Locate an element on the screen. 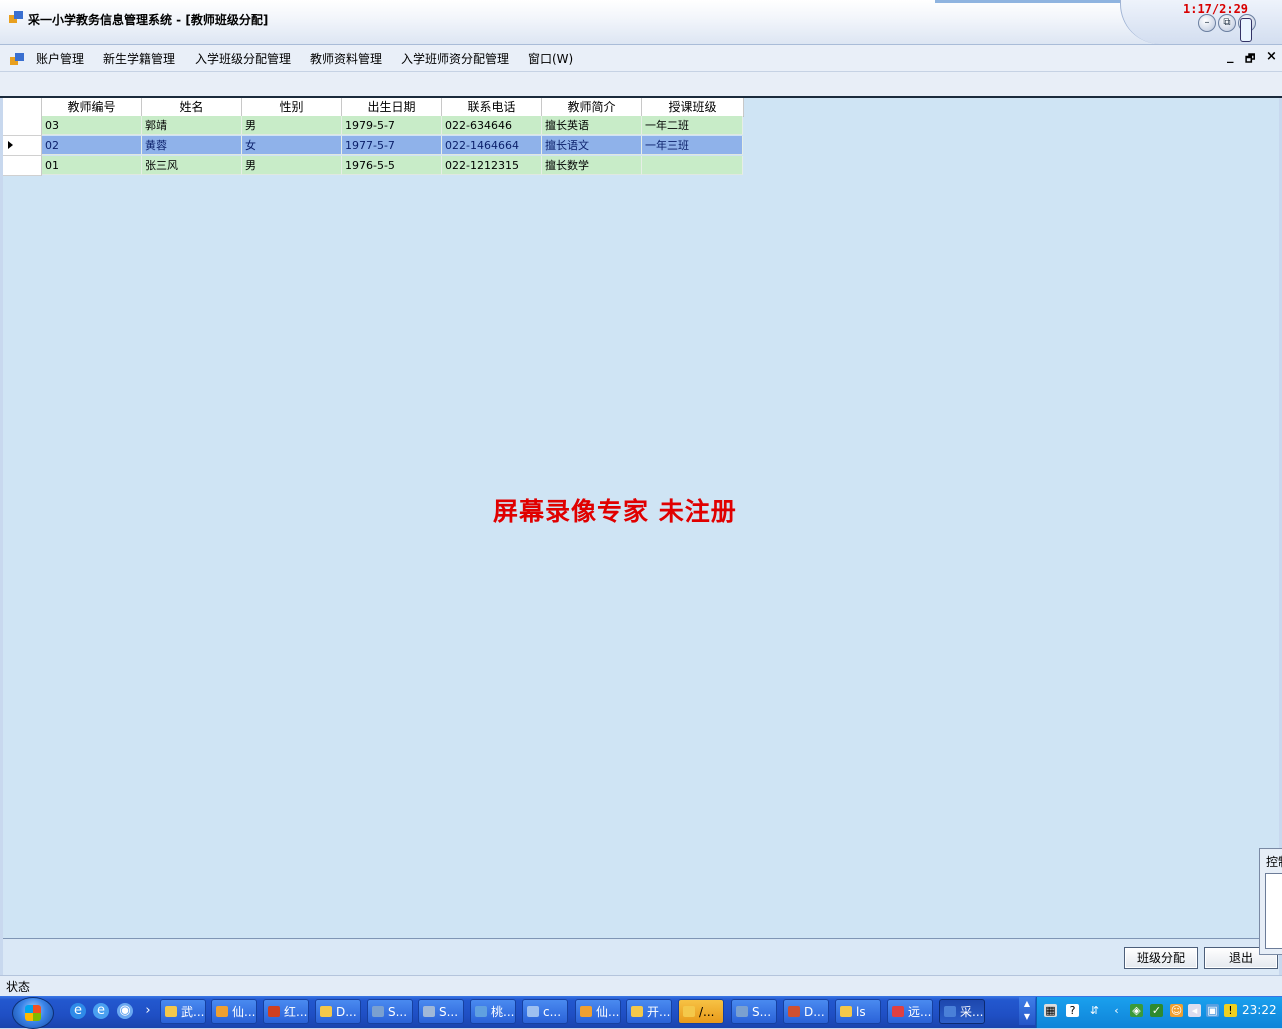 This screenshot has height=1029, width=1282. col-header-birth-date: 出生日期 is located at coordinates (392, 107).